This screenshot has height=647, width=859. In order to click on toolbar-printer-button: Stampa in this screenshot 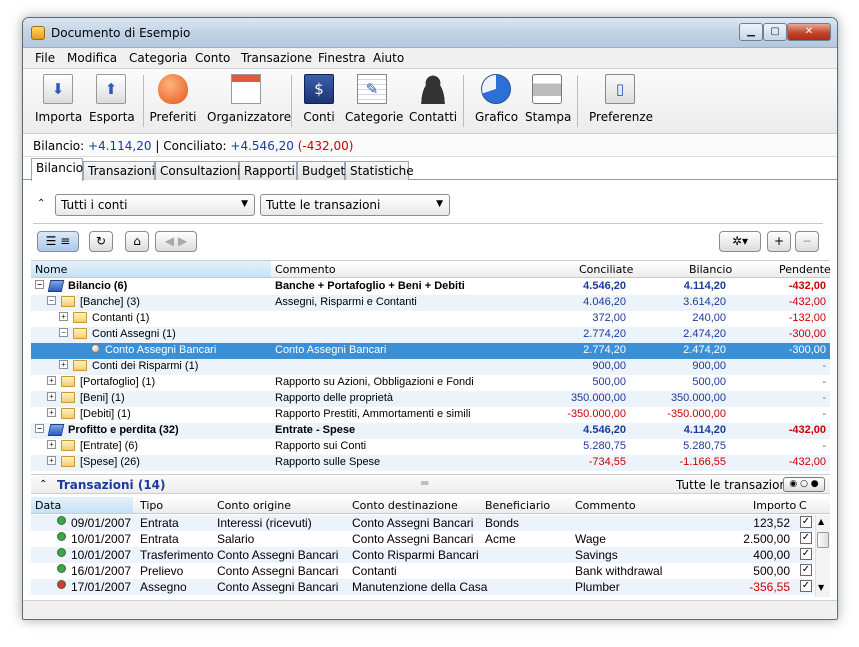, I will do `click(548, 99)`.